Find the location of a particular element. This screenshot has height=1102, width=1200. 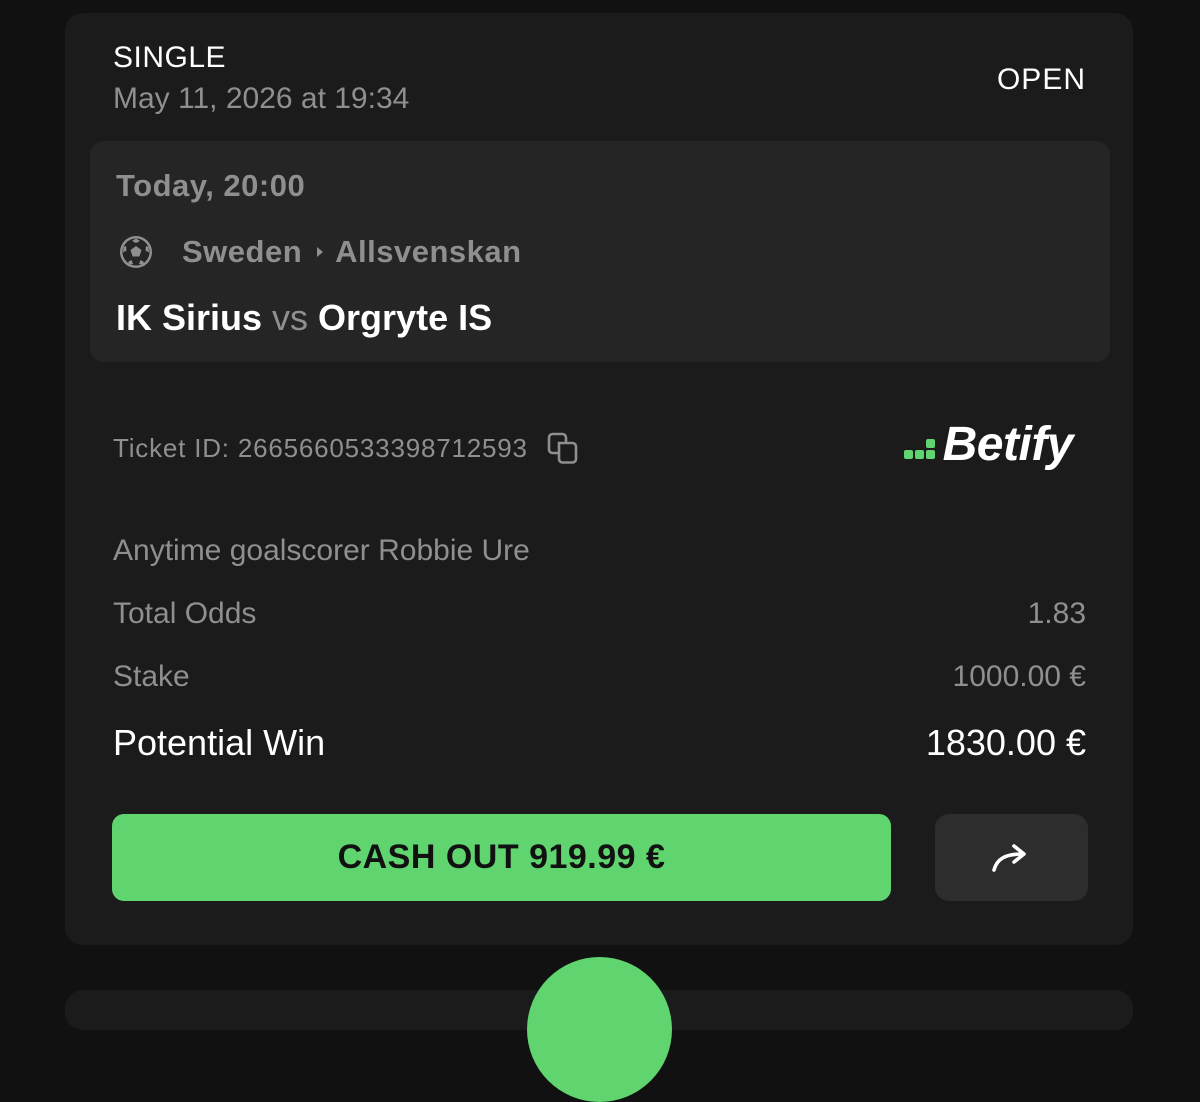

total-odds-value: 1.83 is located at coordinates (1056, 613).